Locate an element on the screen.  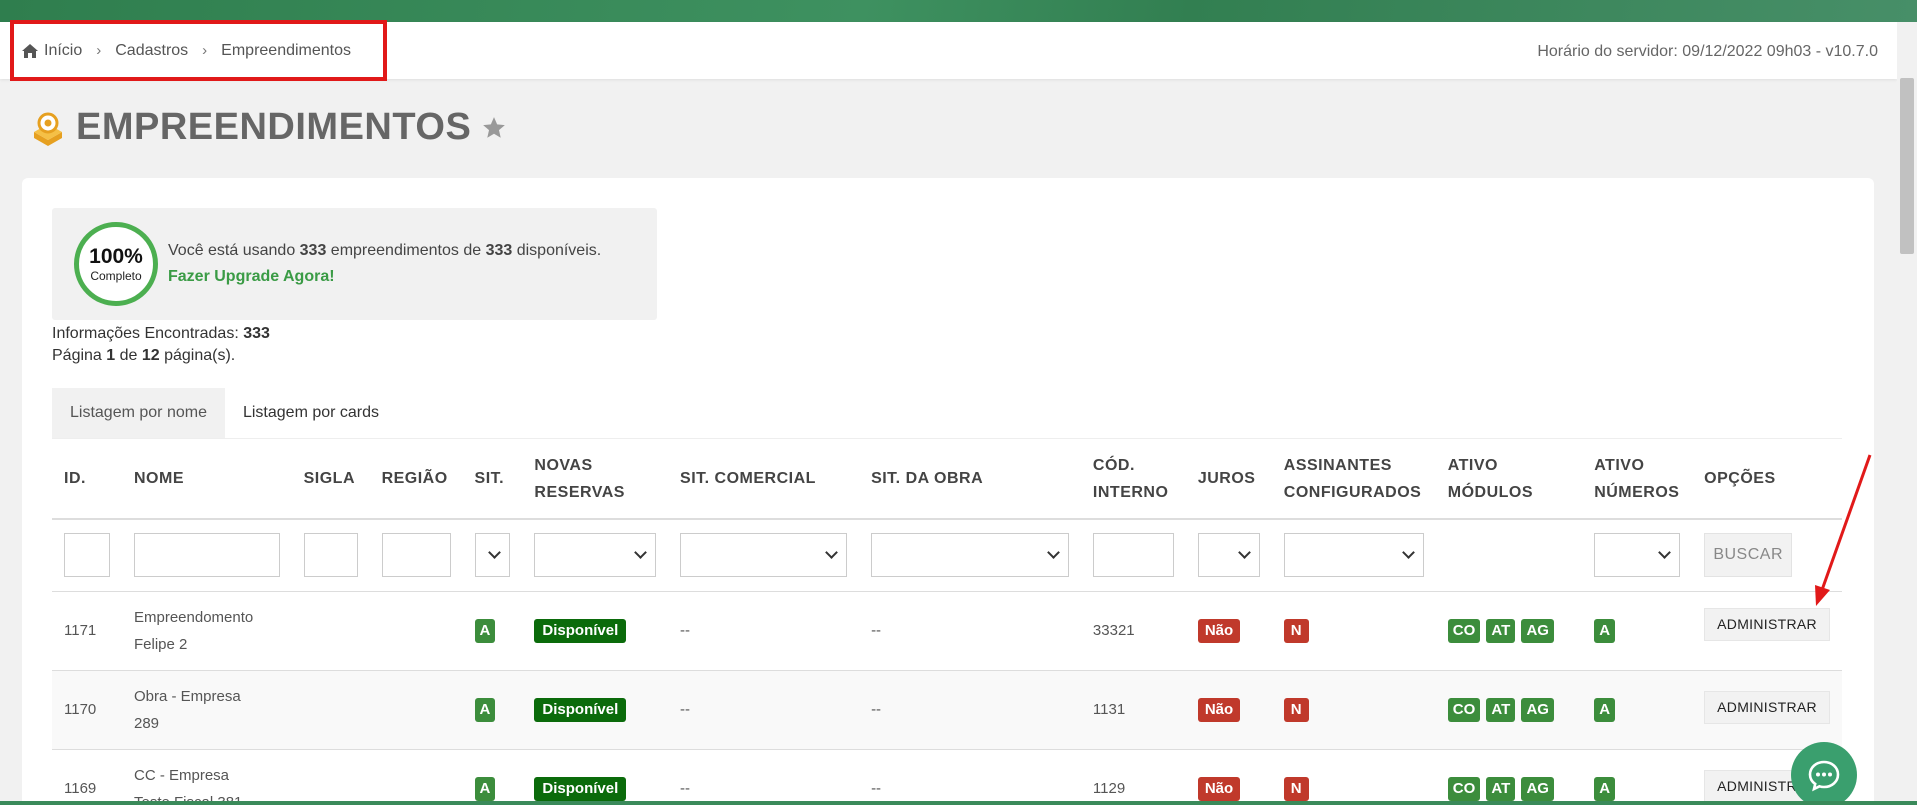
chat-button is located at coordinates (1824, 773).